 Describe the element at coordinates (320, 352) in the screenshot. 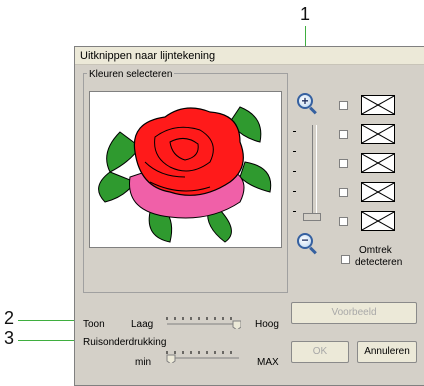

I see `ok-button: OK` at that location.